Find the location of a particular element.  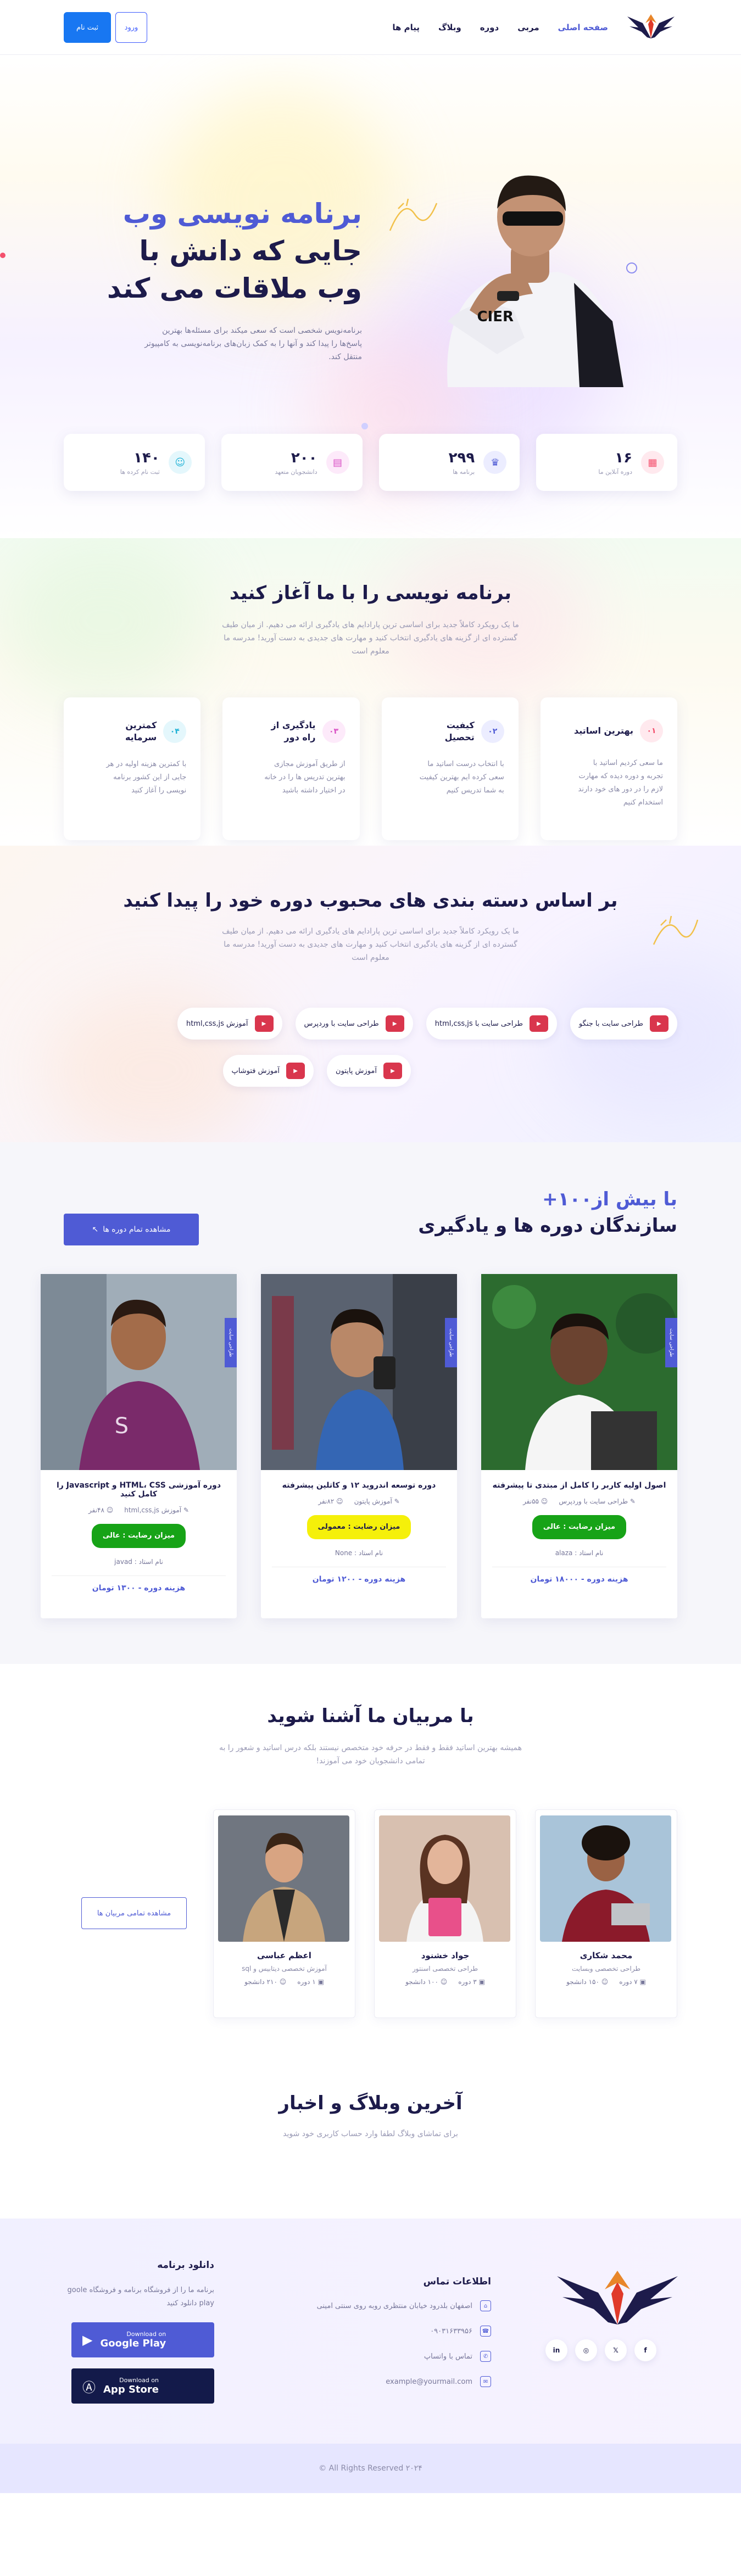

mentor-photo is located at coordinates (284, 1879).